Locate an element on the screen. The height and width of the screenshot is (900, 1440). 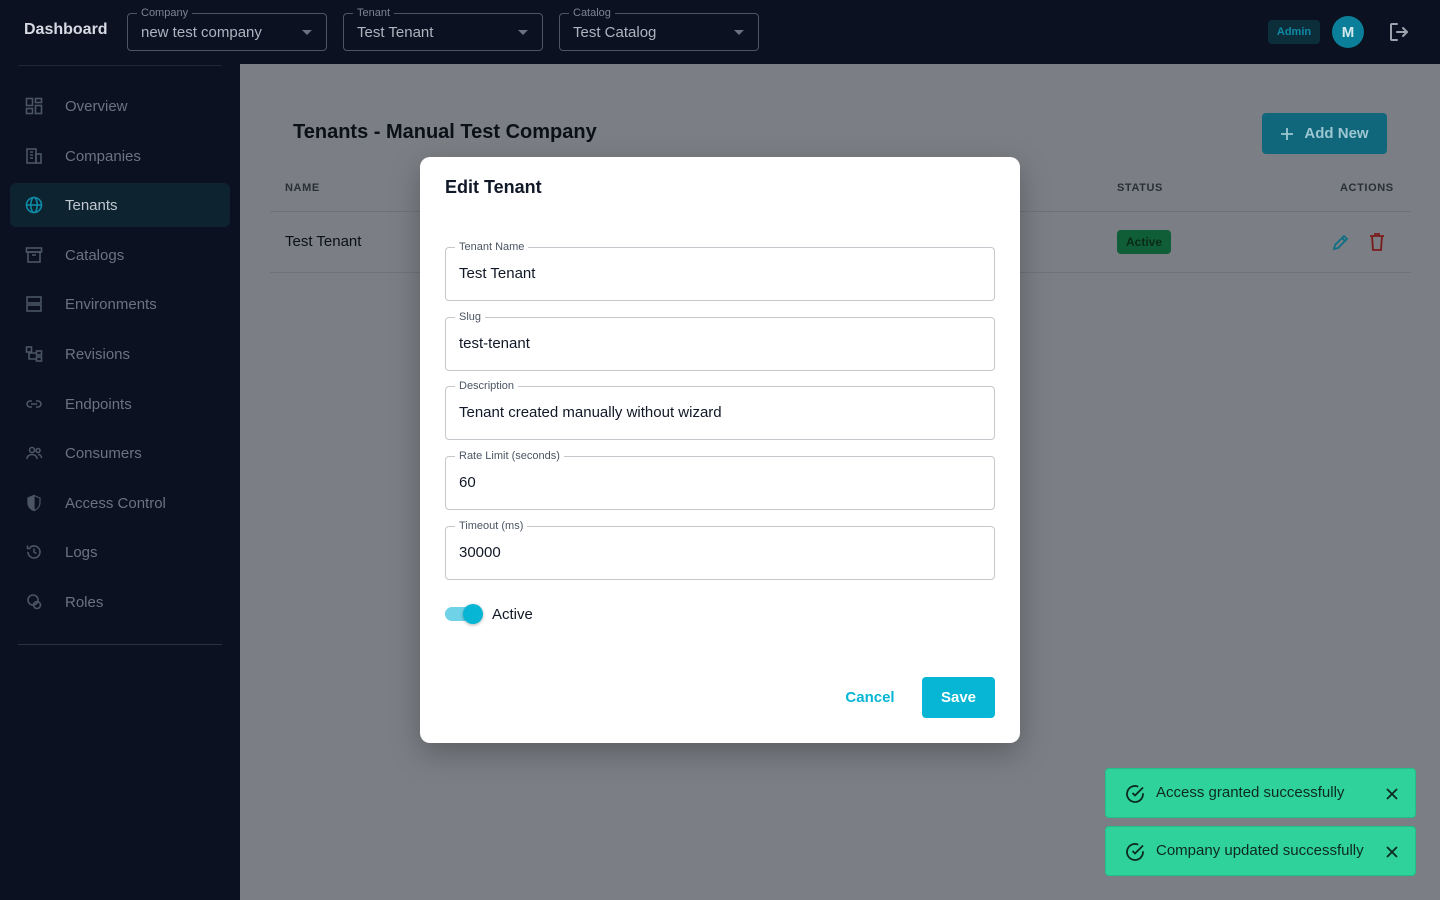
sidebar-item-access-control: Access Control is located at coordinates (120, 503).